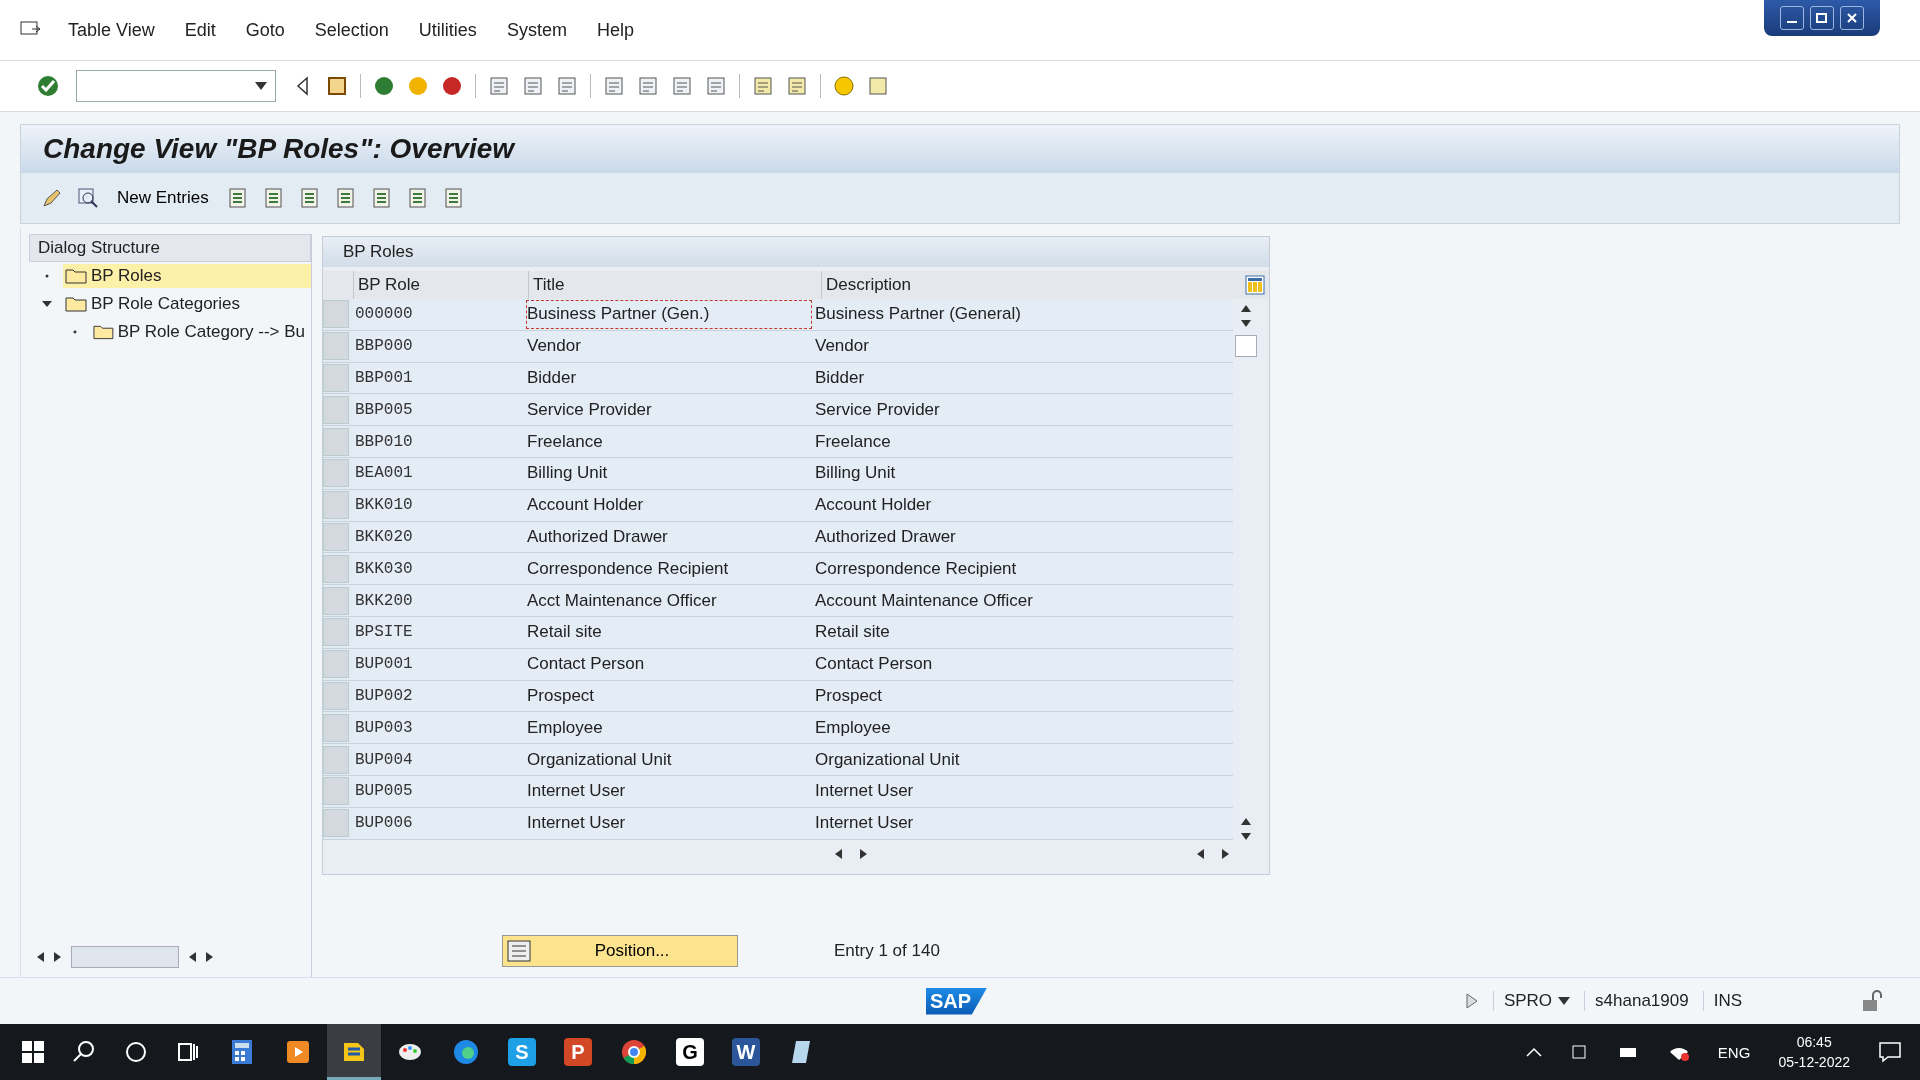  What do you see at coordinates (519, 950) in the screenshot?
I see `list-icon` at bounding box center [519, 950].